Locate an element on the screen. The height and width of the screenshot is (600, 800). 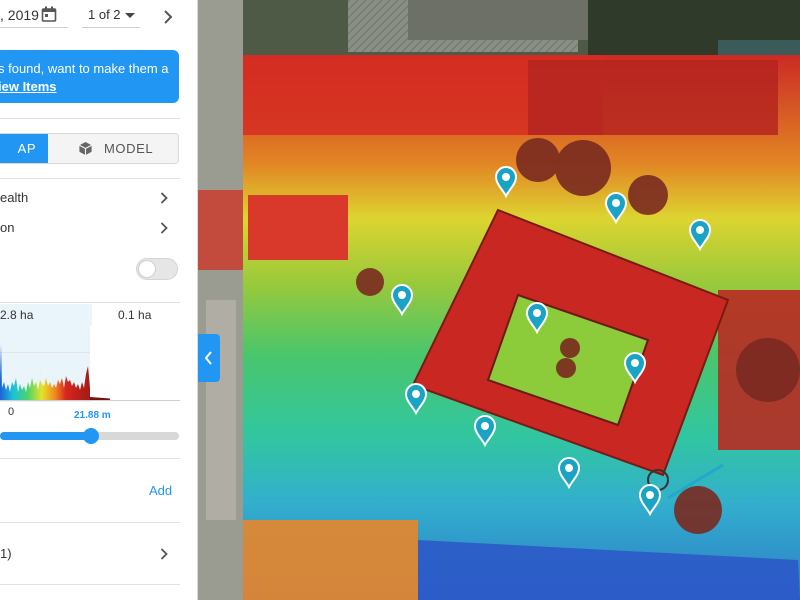
switch-knob is located at coordinates (147, 269).